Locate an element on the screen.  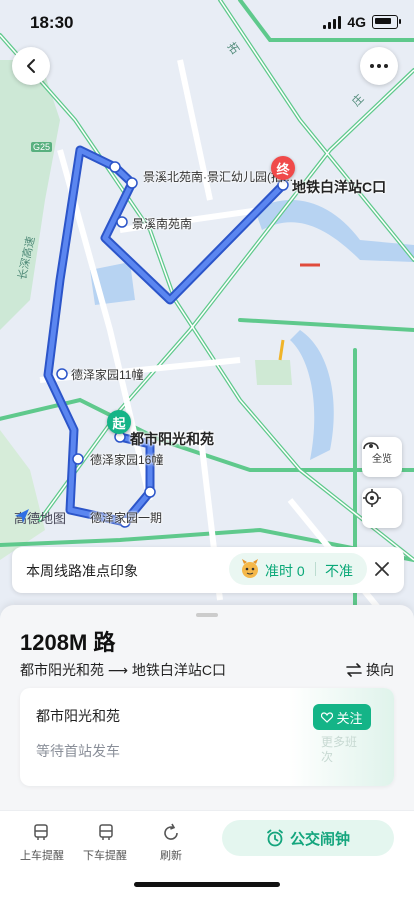
route-name: 1208M 路 is located at coordinates (68, 642).